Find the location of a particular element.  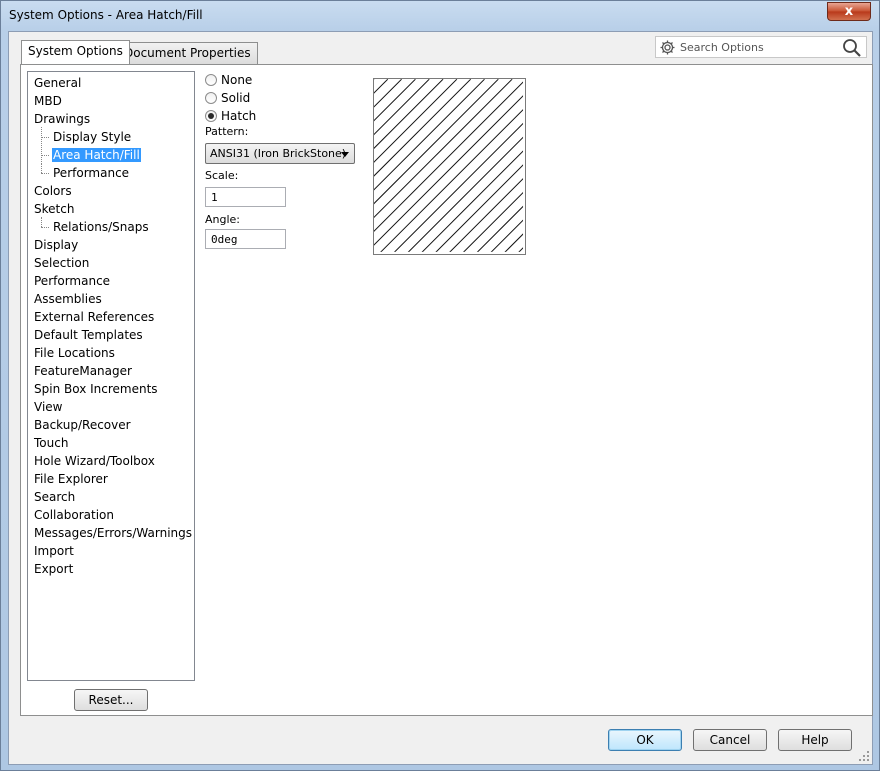

chevron-down-icon is located at coordinates (345, 154).